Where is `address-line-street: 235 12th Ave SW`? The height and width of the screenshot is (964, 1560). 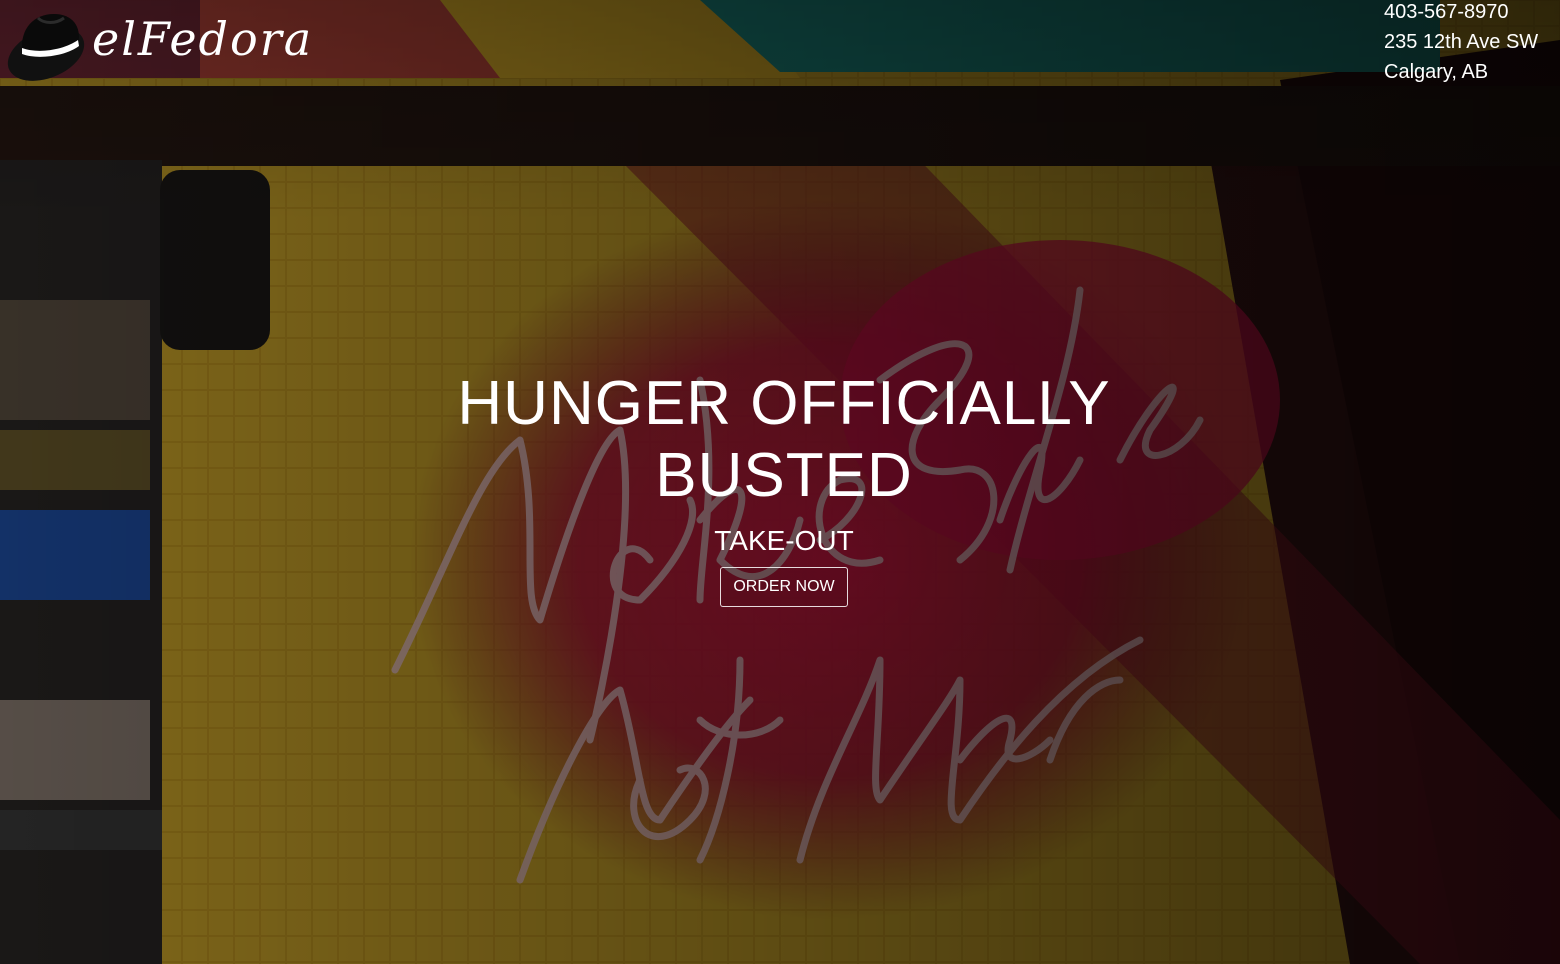 address-line-street: 235 12th Ave SW is located at coordinates (1461, 42).